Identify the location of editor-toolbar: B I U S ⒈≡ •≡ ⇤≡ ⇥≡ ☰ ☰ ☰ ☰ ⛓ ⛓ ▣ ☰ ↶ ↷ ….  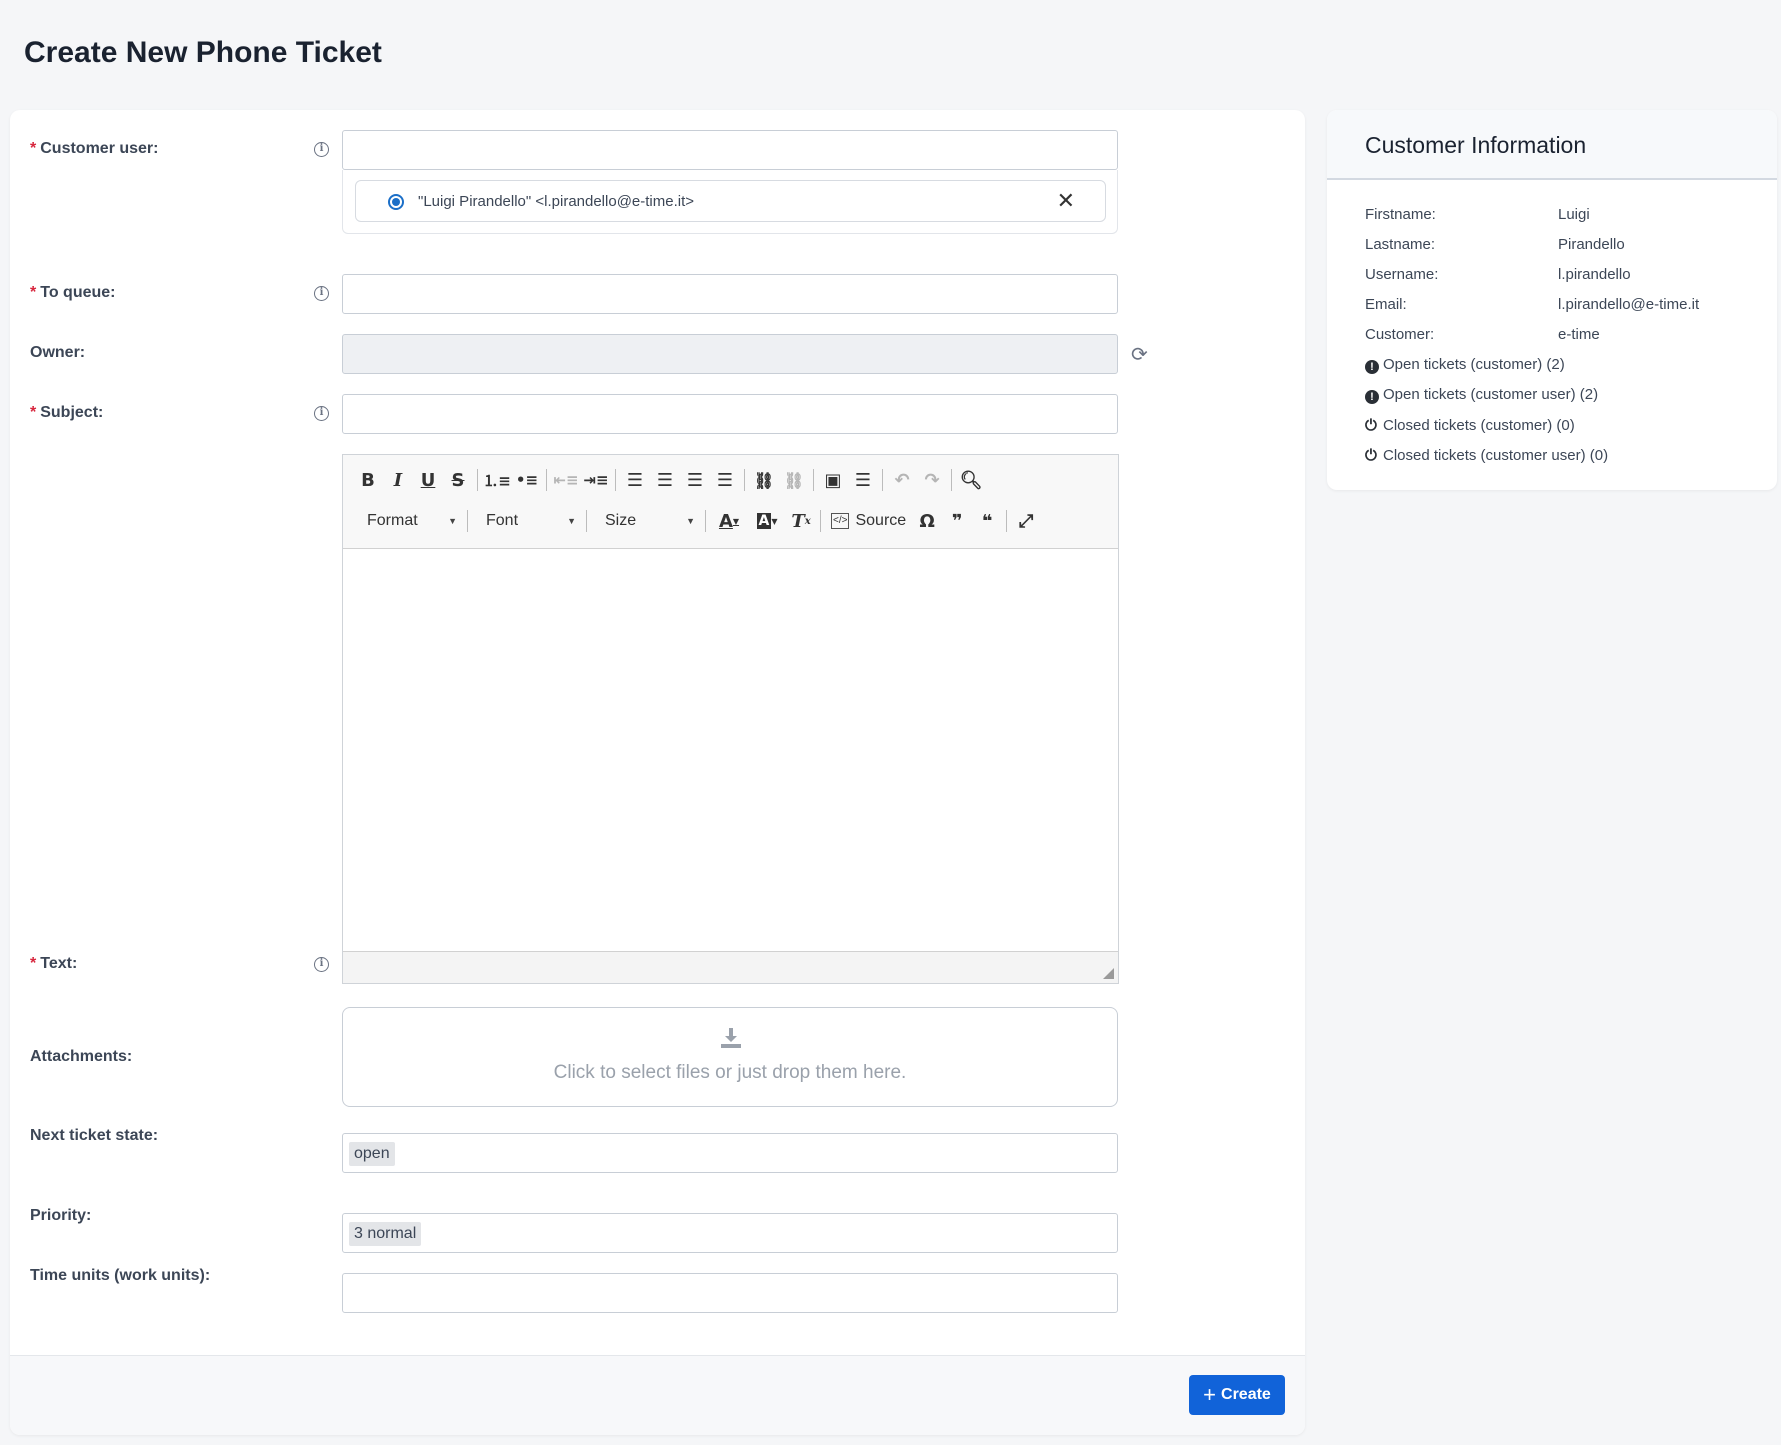
(730, 502).